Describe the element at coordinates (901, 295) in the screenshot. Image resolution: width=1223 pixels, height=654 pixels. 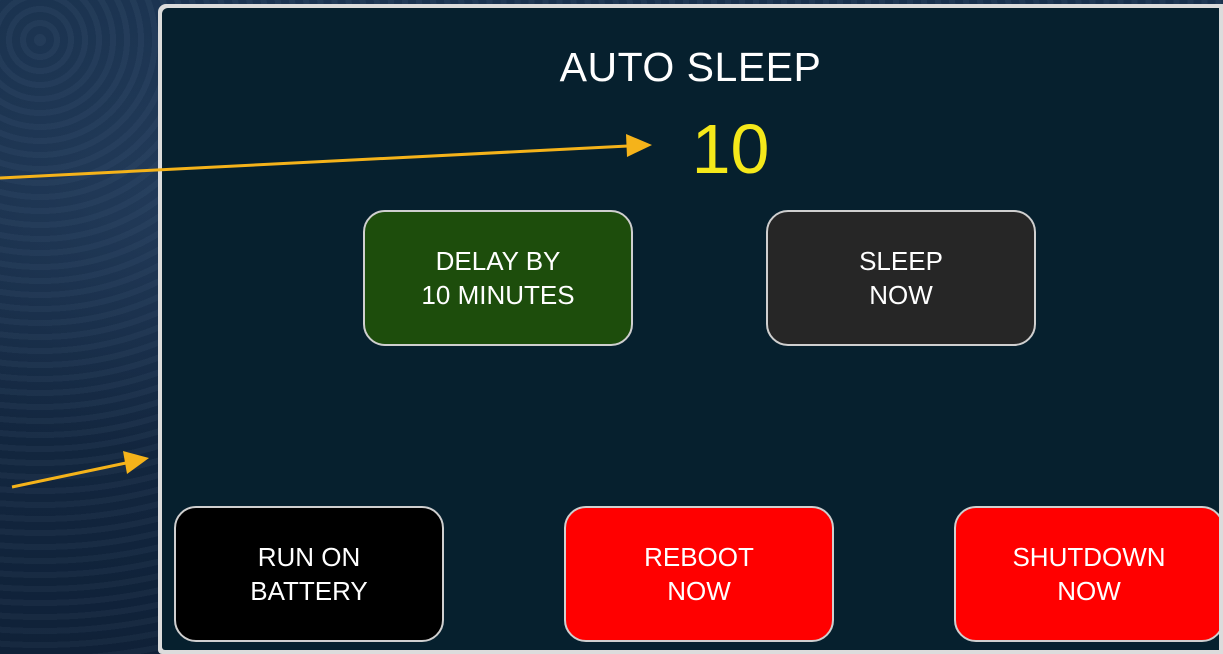
I see `sleep-button-label-line2: NOW` at that location.